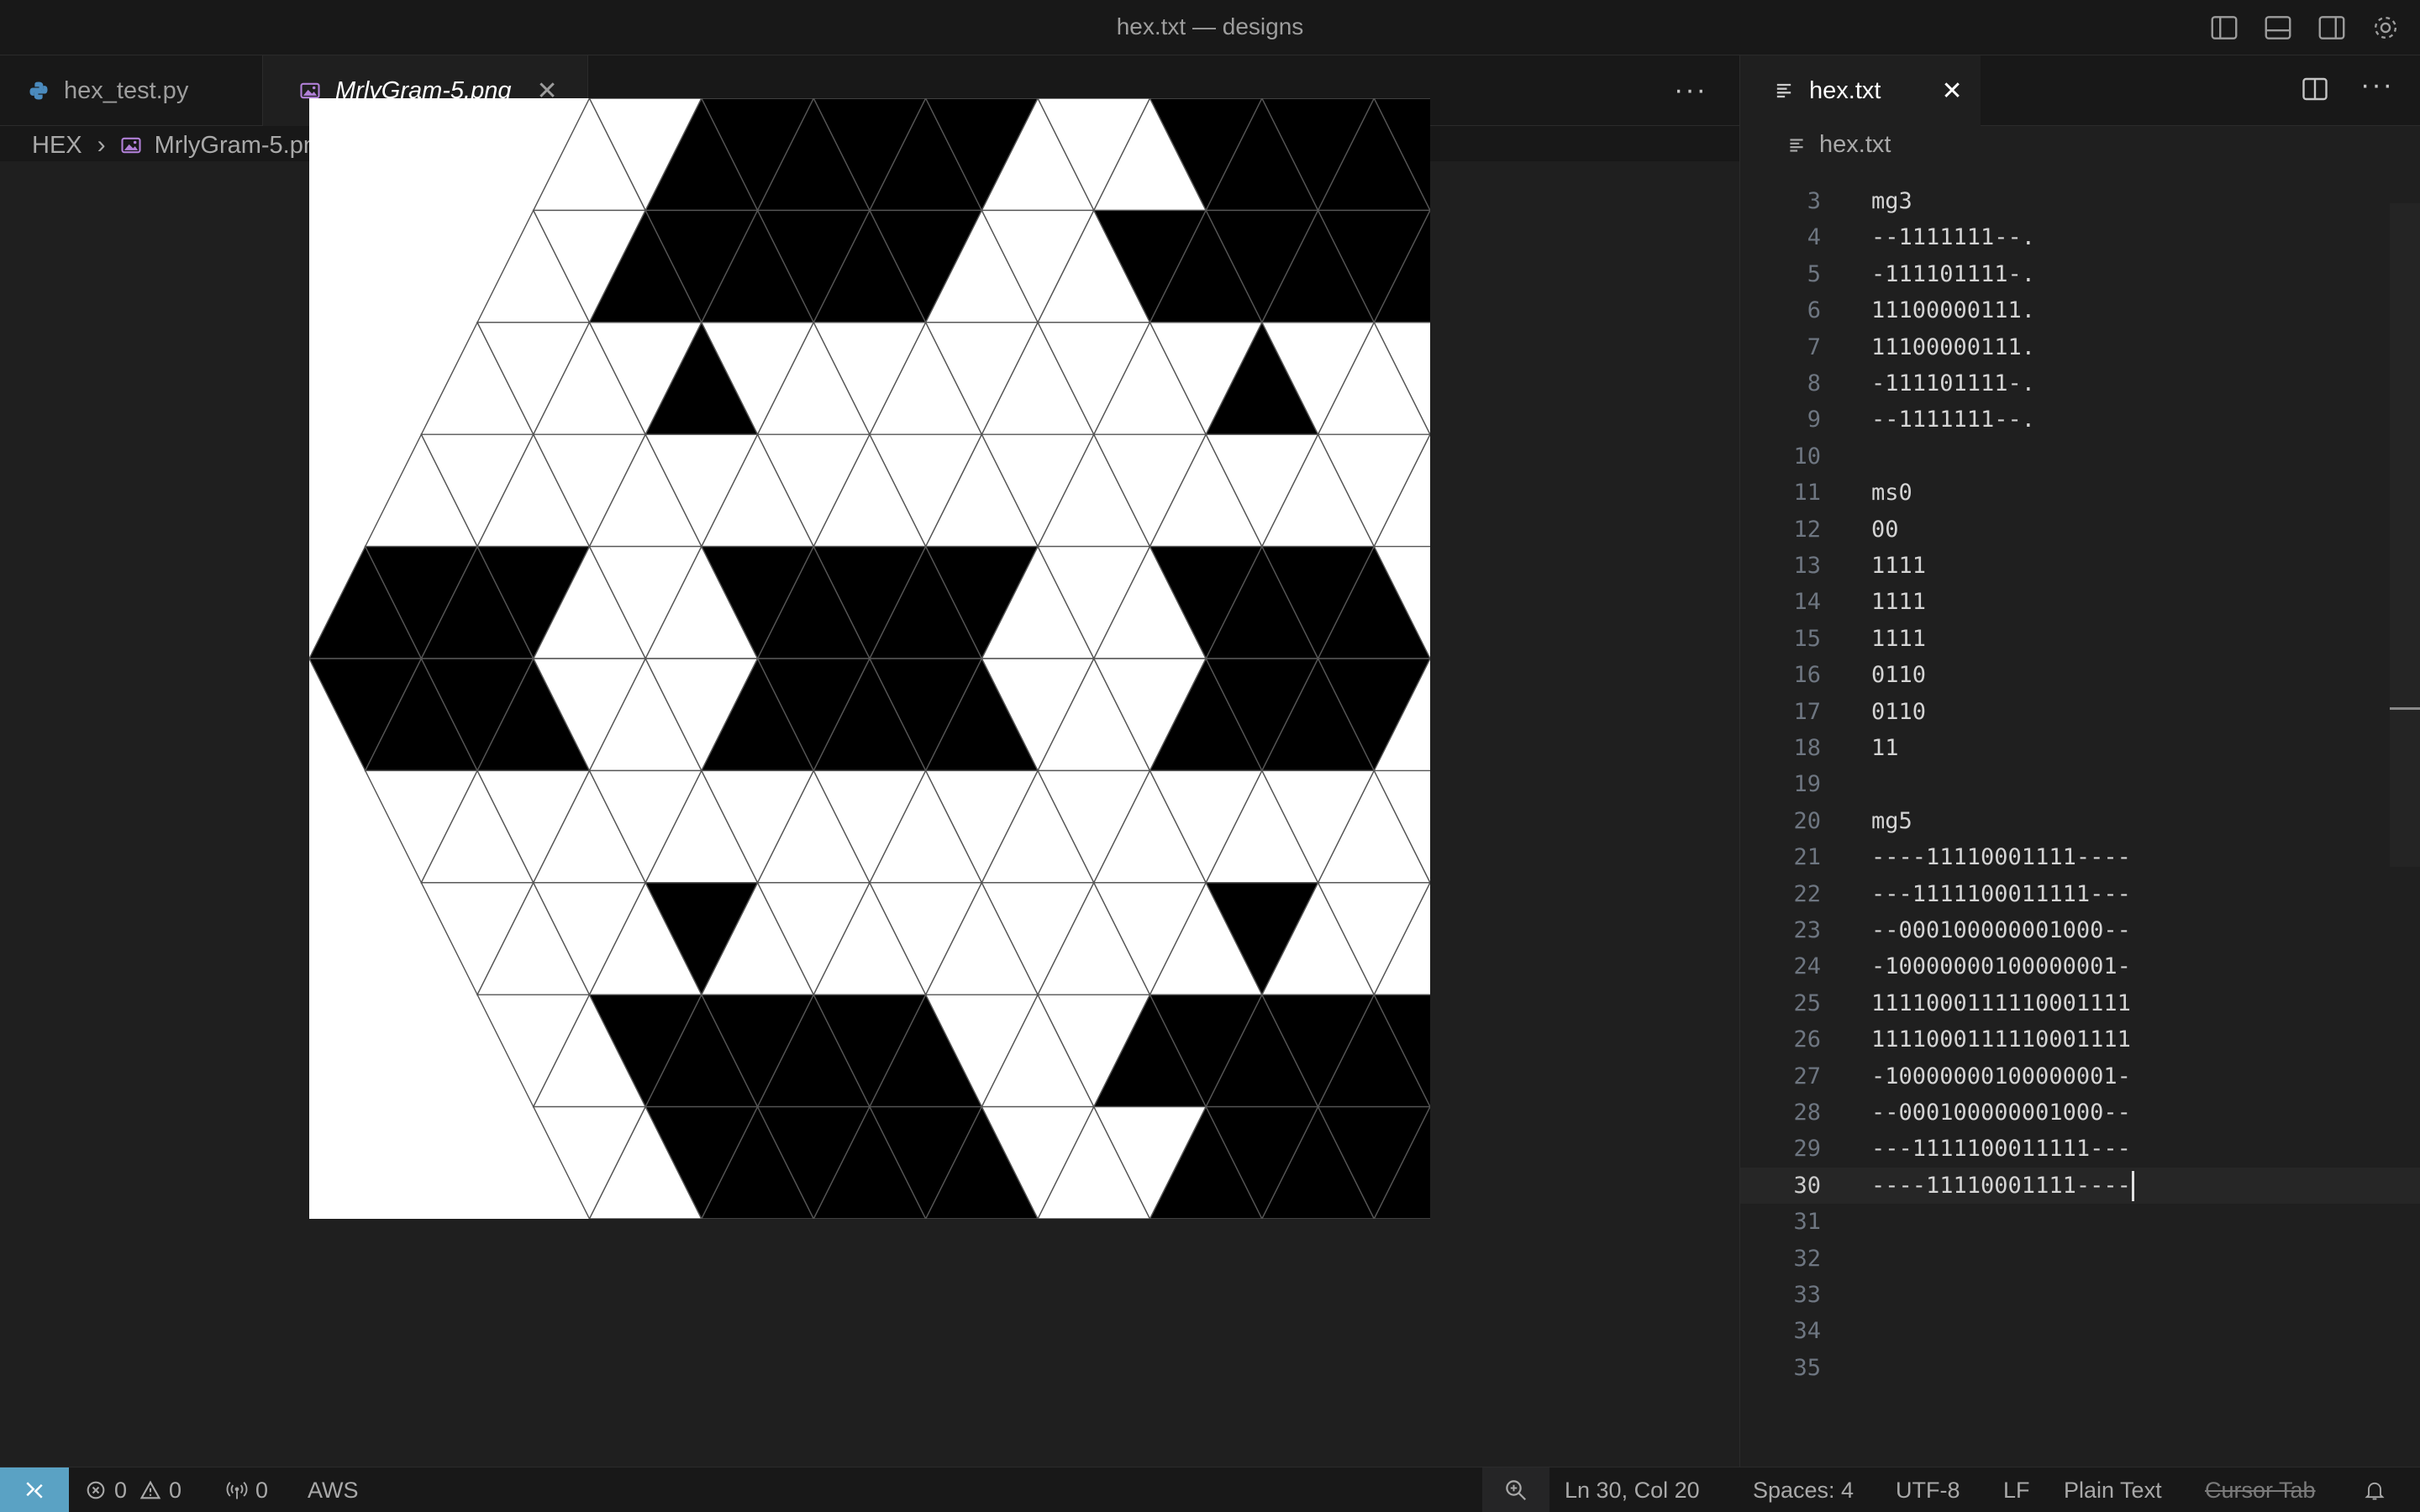 The image size is (2420, 1512). What do you see at coordinates (1807, 966) in the screenshot?
I see `line-number: 24` at bounding box center [1807, 966].